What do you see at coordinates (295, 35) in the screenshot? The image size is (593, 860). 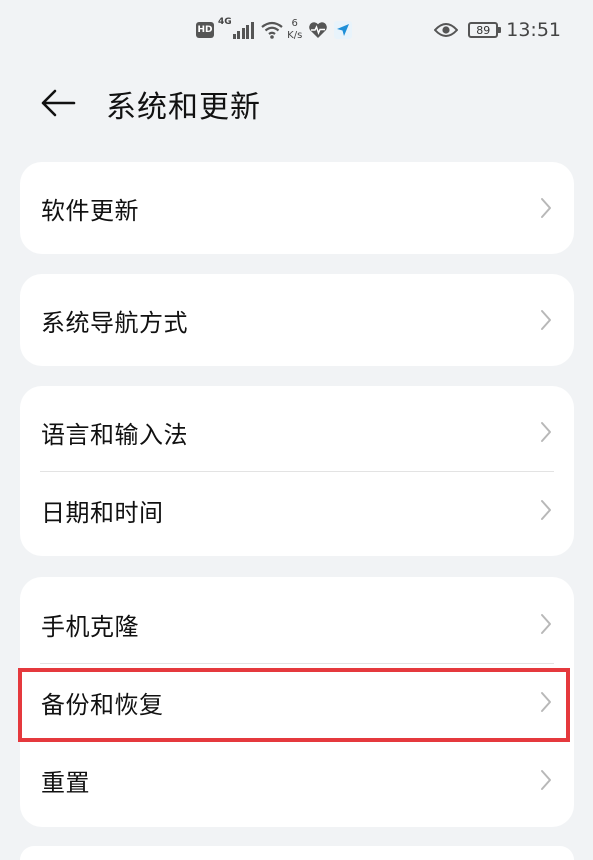 I see `network-speed-unit: K/s` at bounding box center [295, 35].